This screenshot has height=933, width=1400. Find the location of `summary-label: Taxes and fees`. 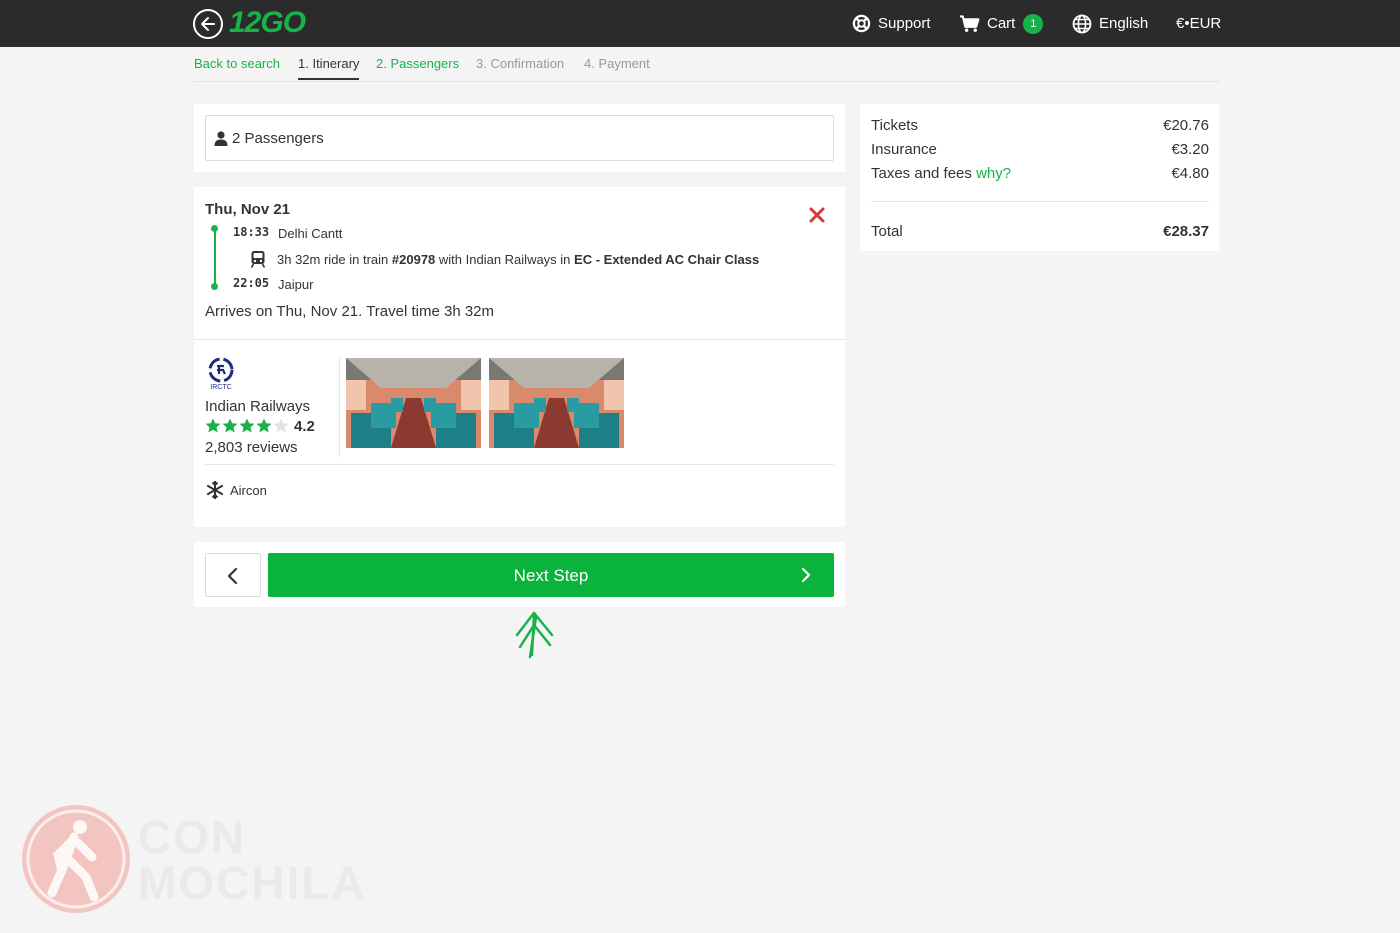

summary-label: Taxes and fees is located at coordinates (921, 173).